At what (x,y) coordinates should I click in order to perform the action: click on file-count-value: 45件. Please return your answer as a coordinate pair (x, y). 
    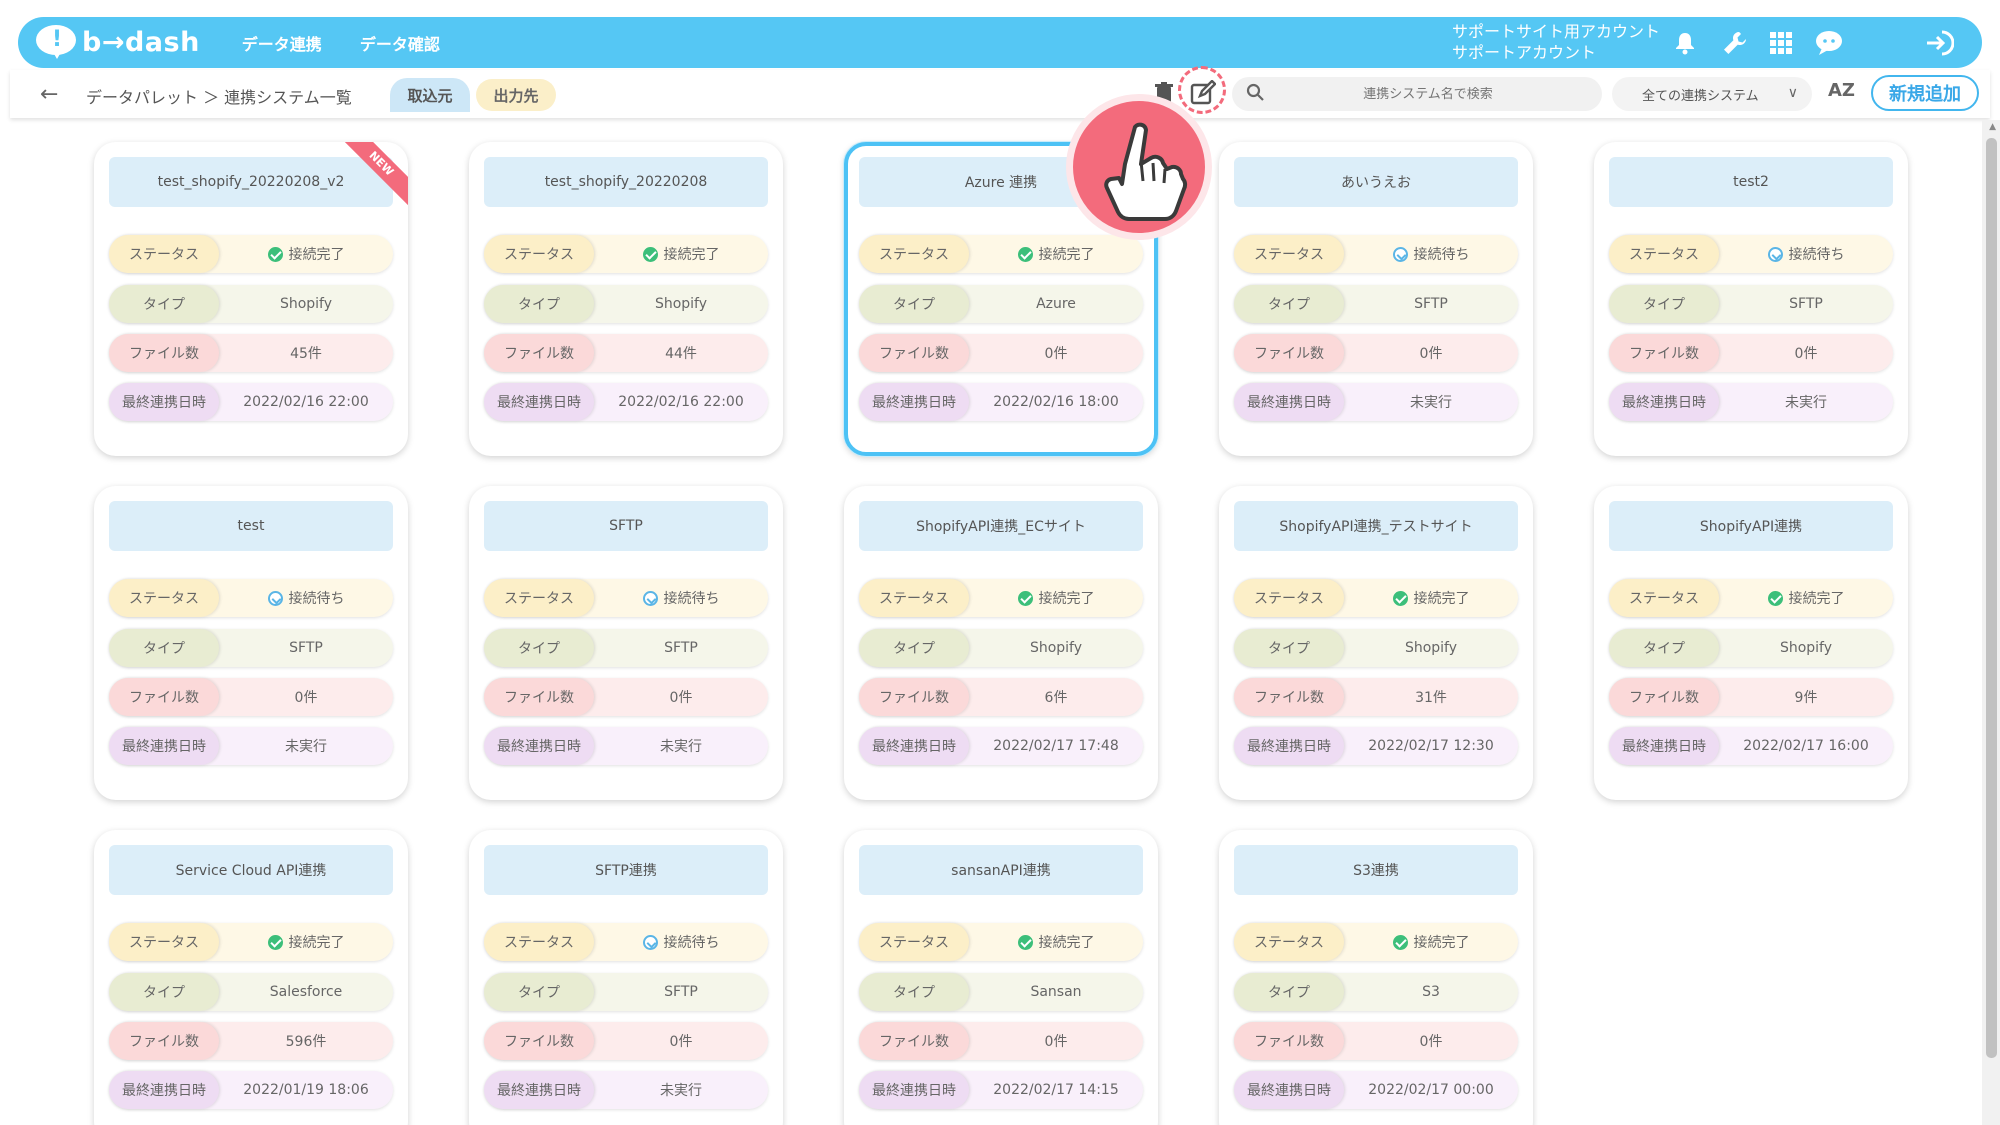
    Looking at the image, I should click on (306, 354).